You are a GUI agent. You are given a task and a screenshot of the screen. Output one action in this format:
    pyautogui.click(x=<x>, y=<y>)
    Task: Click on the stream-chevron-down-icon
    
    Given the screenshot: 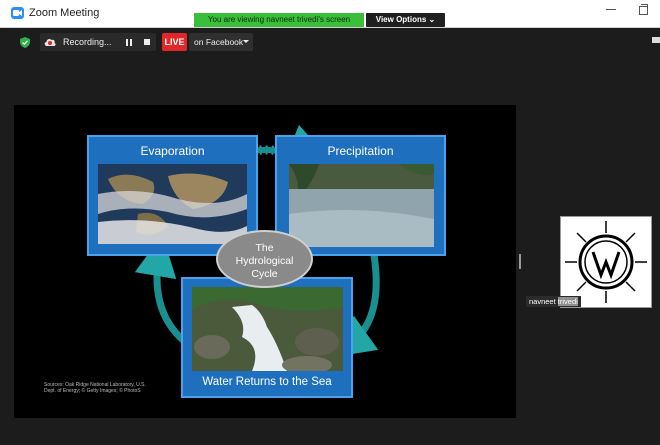 What is the action you would take?
    pyautogui.click(x=246, y=41)
    